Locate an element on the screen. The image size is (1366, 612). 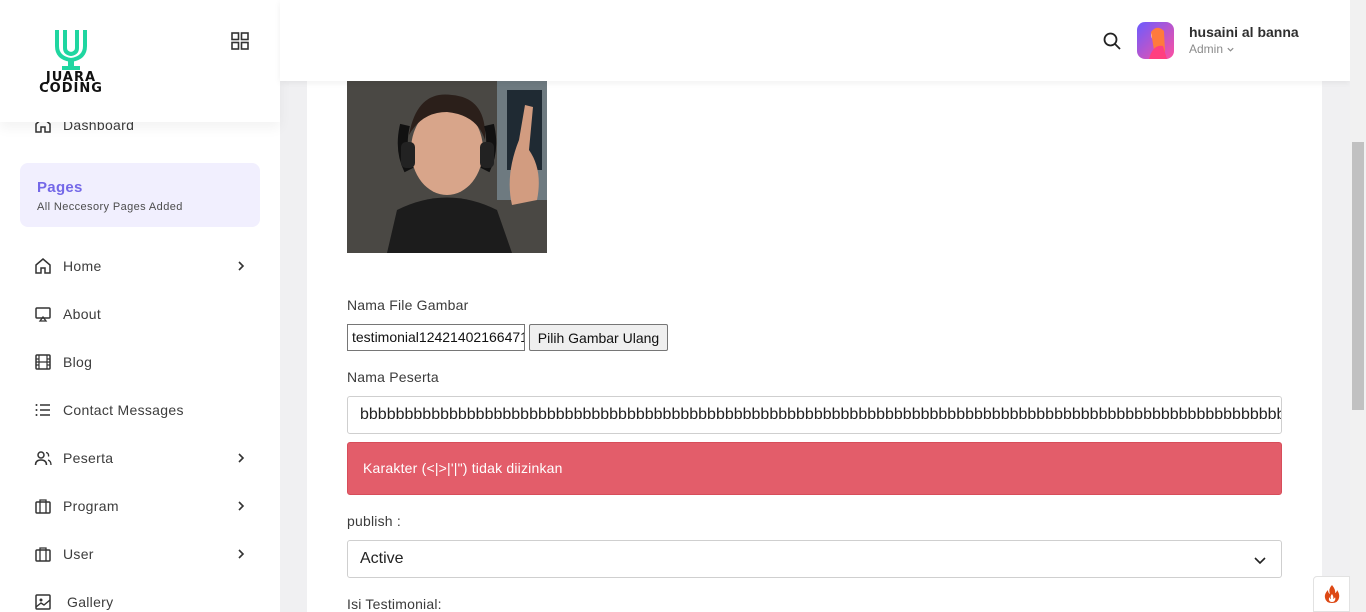
page-scrollbar is located at coordinates (1358, 306).